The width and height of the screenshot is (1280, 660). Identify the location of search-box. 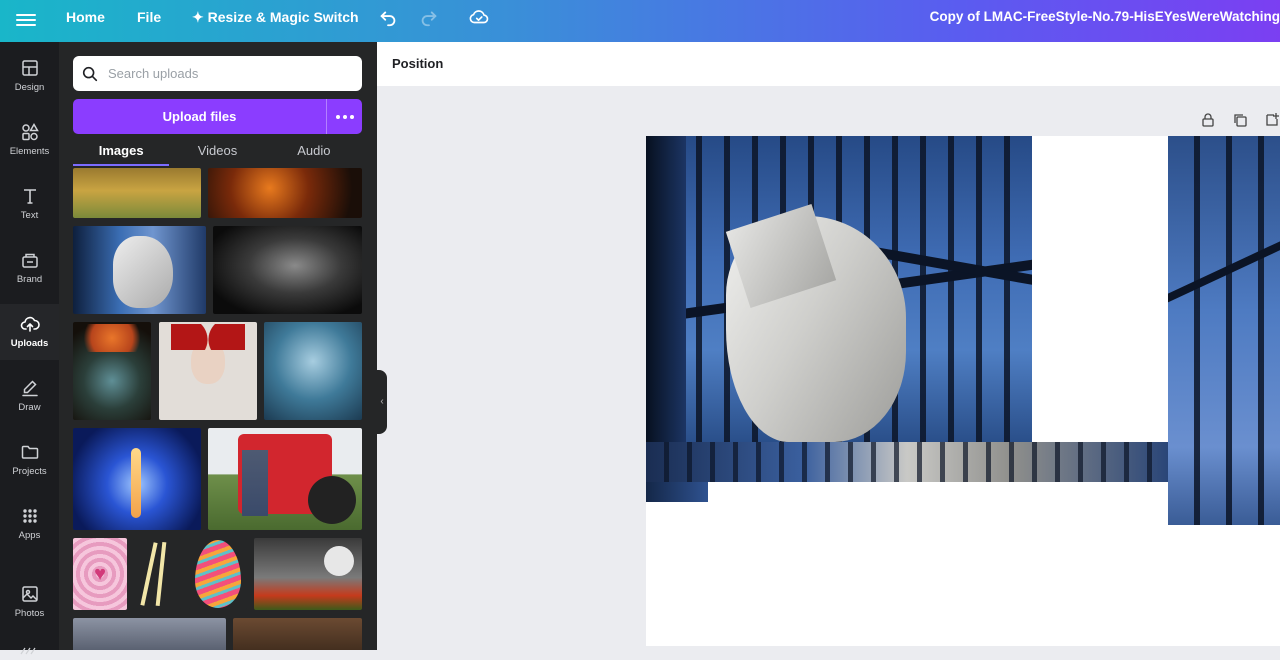
(217, 73).